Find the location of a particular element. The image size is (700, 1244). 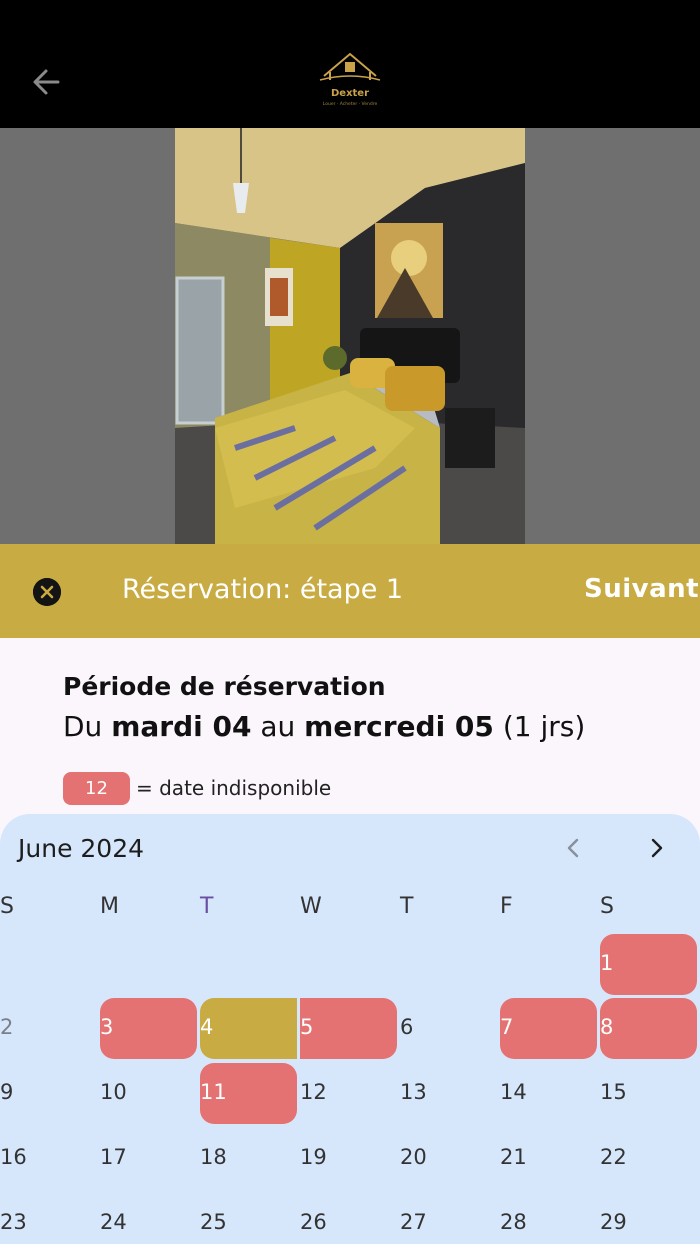

calendar-day-25: 25 is located at coordinates (248, 1218).